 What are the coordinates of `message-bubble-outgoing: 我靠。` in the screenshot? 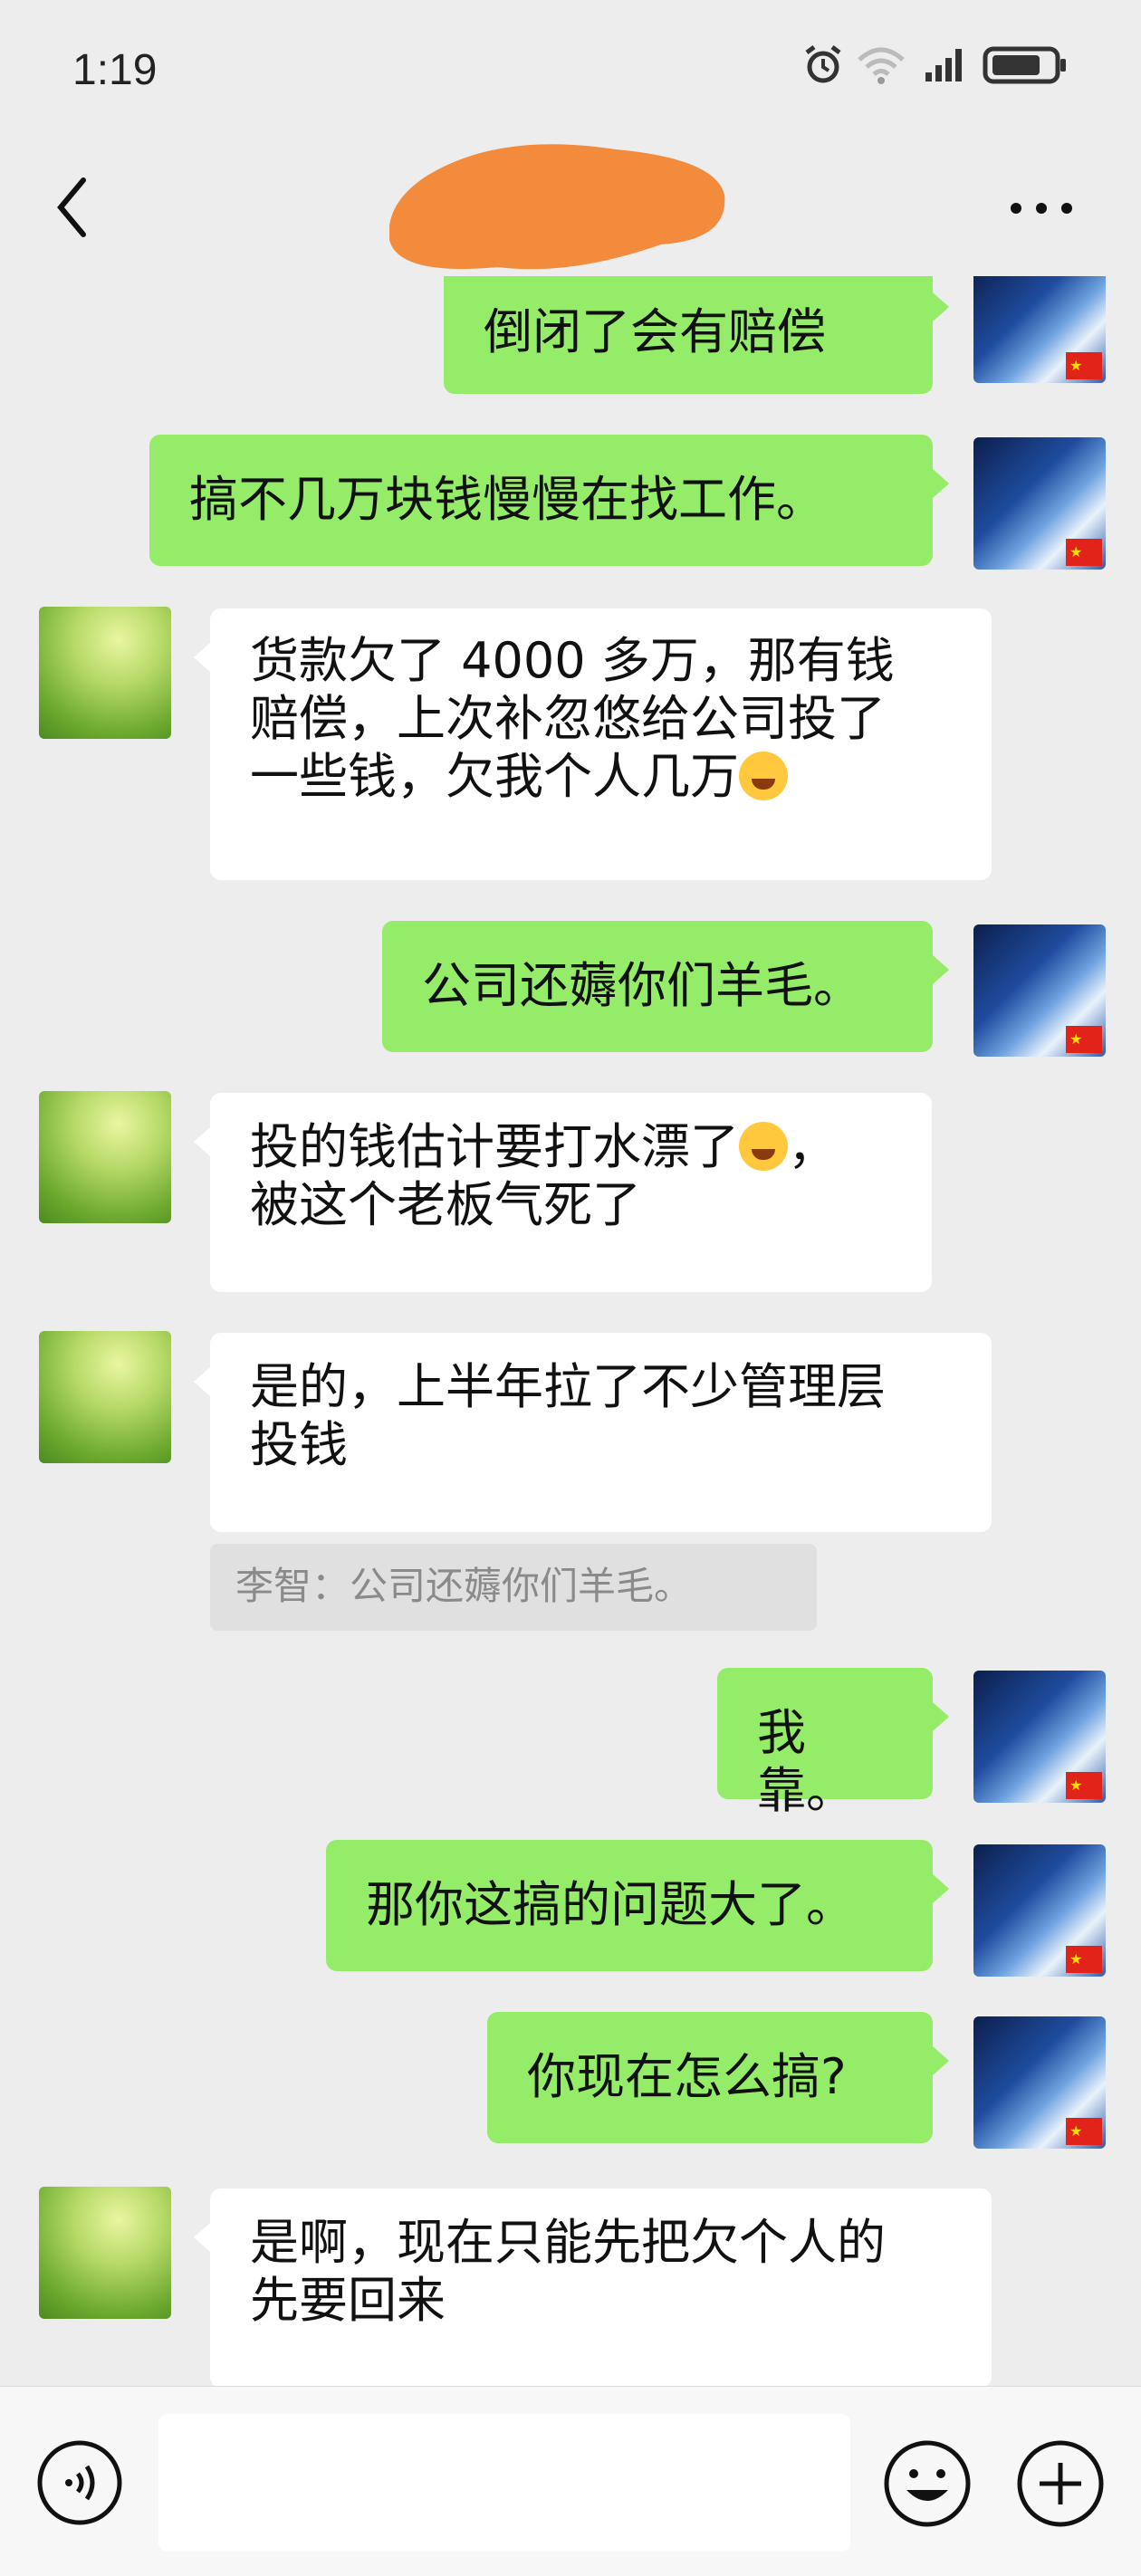 It's located at (833, 1743).